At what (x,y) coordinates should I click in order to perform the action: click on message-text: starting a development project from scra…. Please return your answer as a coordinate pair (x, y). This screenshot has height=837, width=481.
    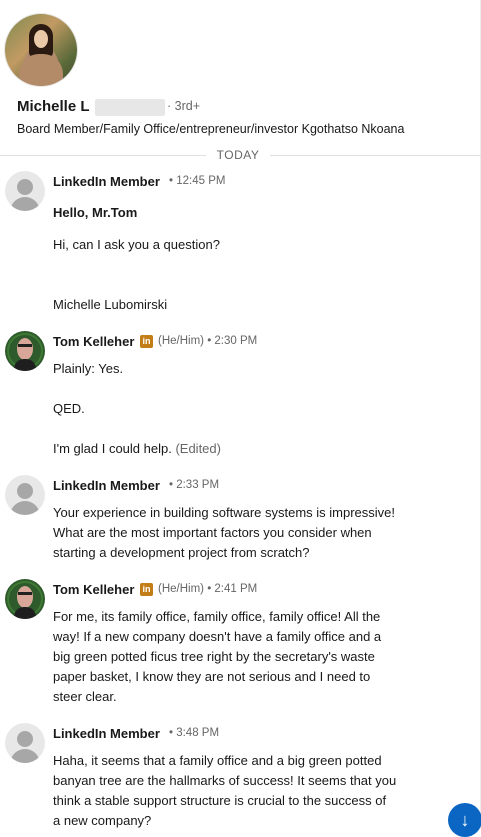
    Looking at the image, I should click on (181, 552).